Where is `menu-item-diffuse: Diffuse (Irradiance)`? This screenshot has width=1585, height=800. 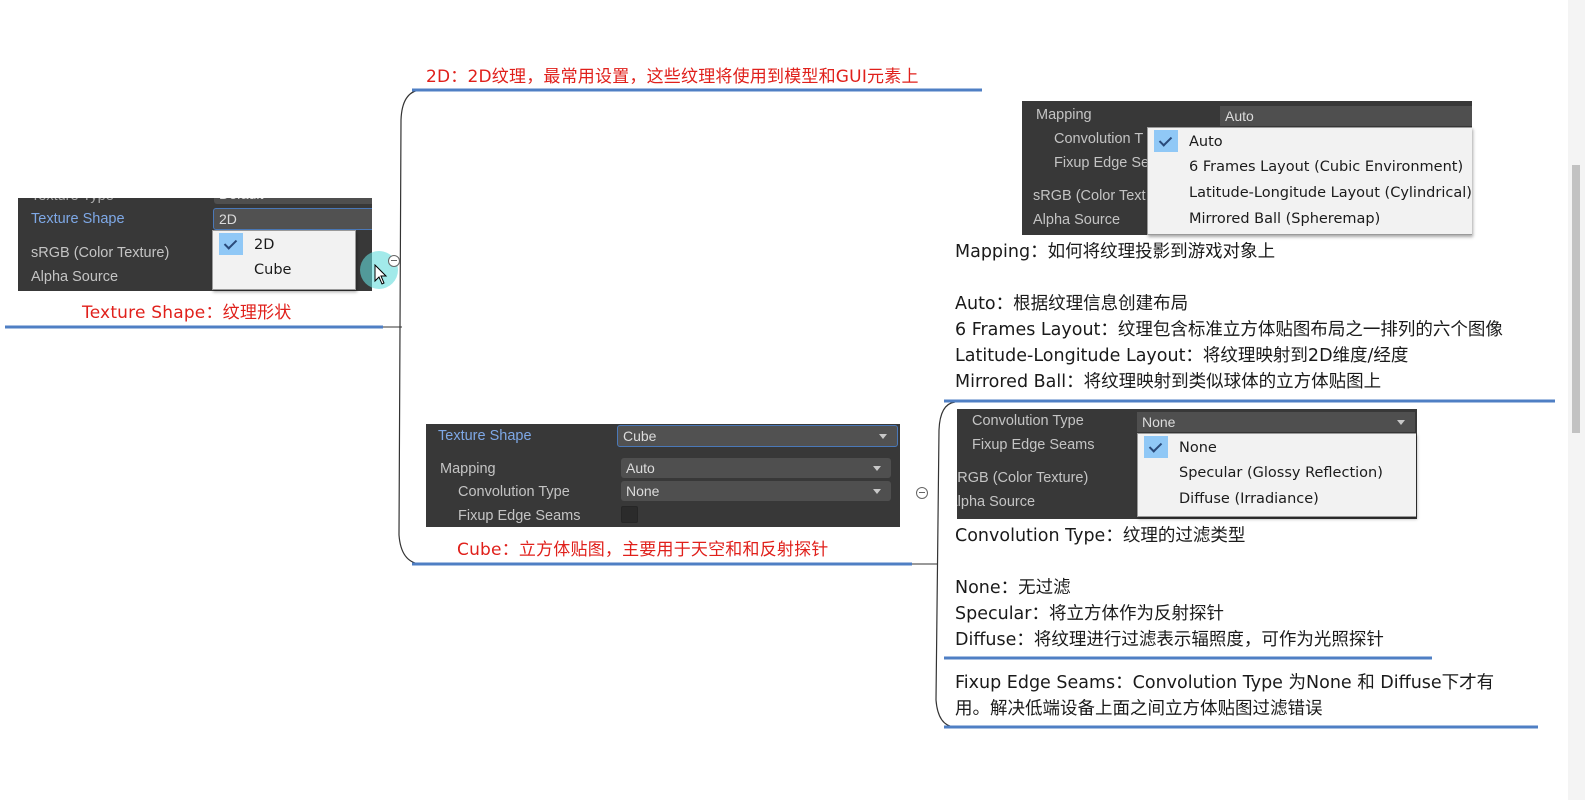
menu-item-diffuse: Diffuse (Irradiance) is located at coordinates (1277, 499).